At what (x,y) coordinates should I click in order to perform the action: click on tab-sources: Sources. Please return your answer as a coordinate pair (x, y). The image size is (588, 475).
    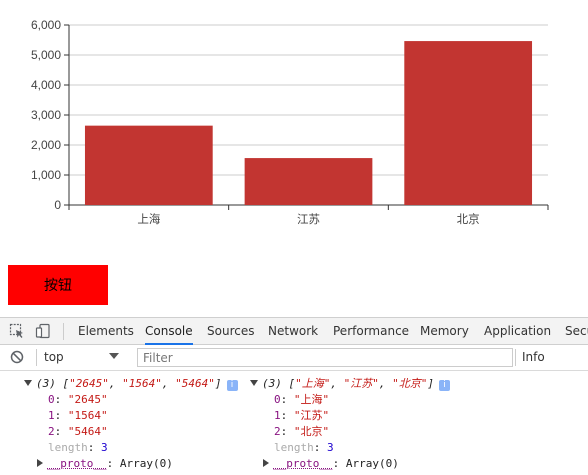
    Looking at the image, I should click on (230, 331).